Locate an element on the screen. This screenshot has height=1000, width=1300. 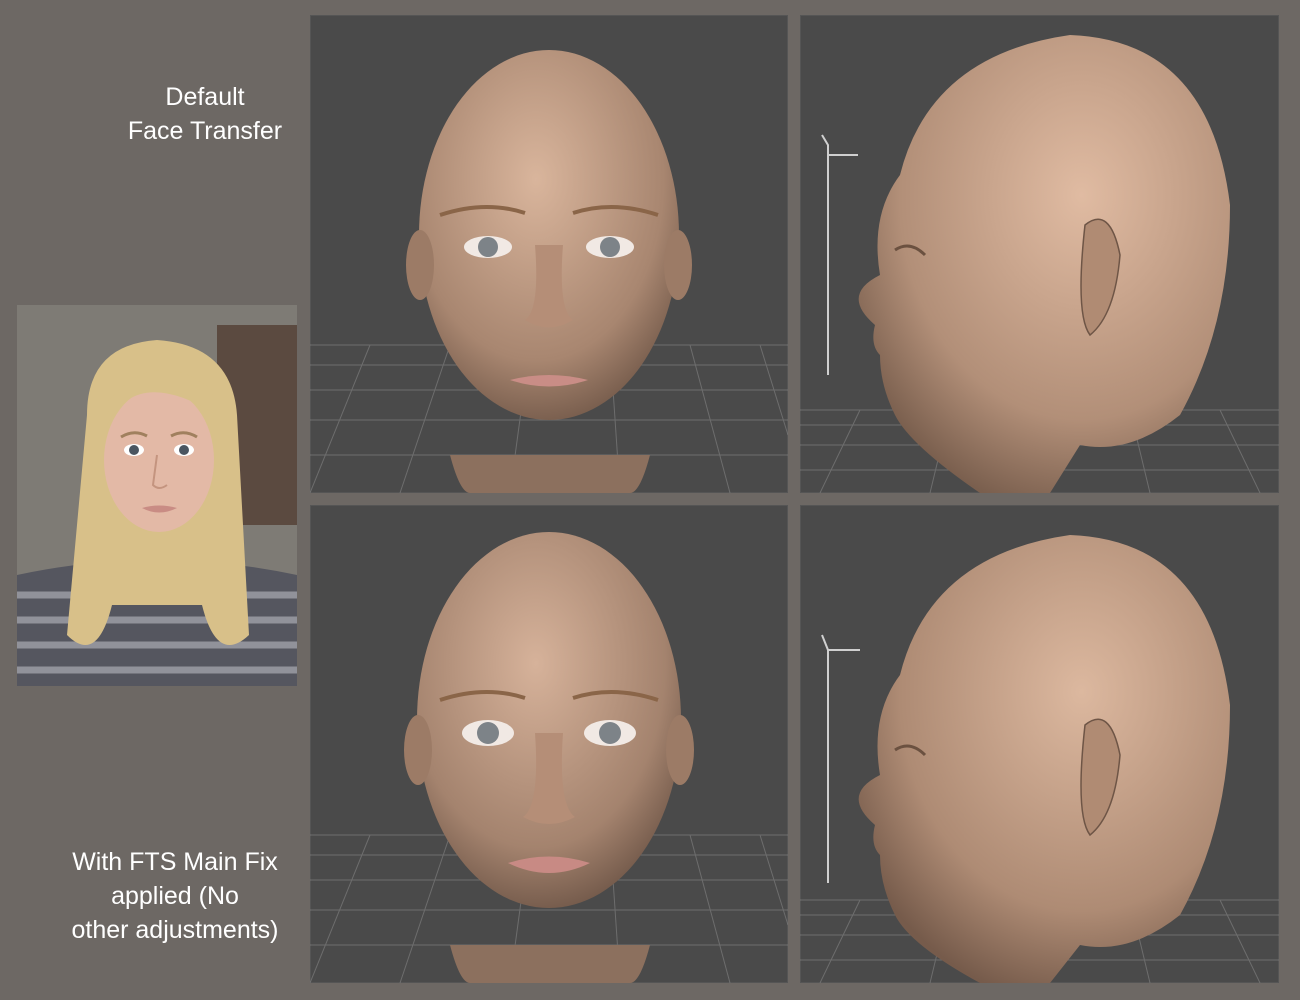
caption-line: Default is located at coordinates (205, 97).